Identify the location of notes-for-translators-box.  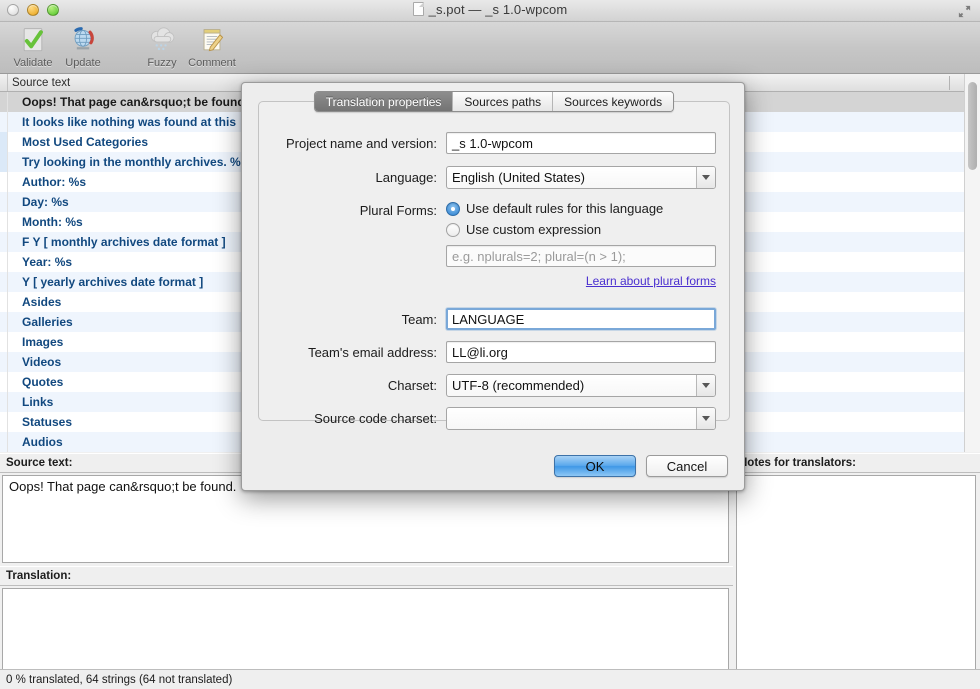
(856, 573).